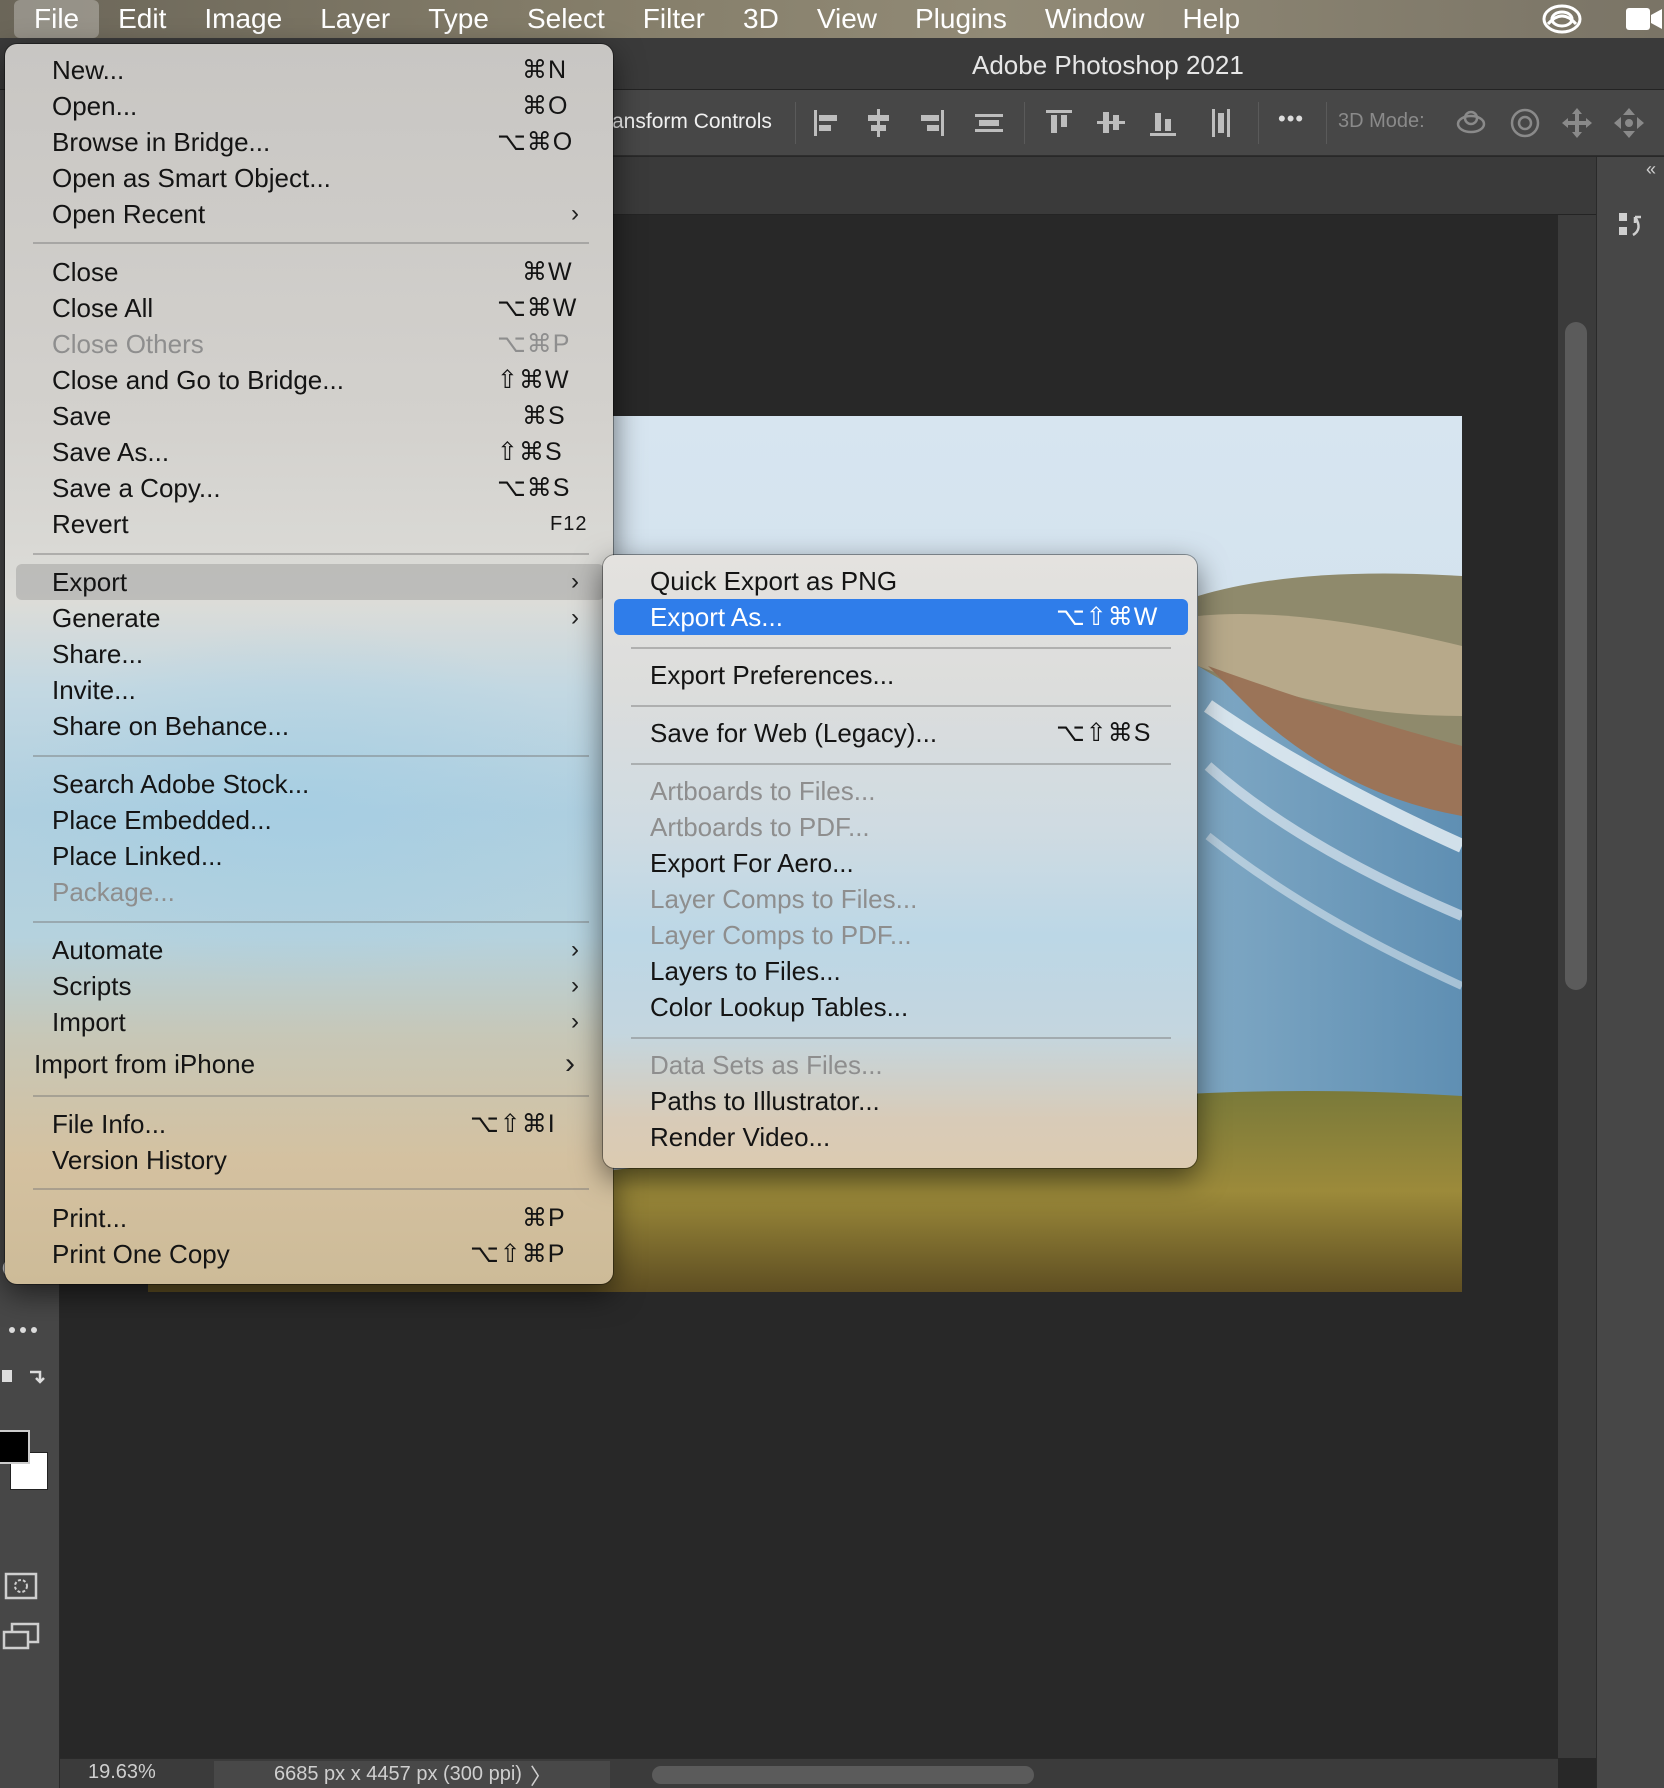  What do you see at coordinates (900, 733) in the screenshot?
I see `menu-item-save-for-web-legacy: Save for Web (Legacy)... ⌥⇧⌘S` at bounding box center [900, 733].